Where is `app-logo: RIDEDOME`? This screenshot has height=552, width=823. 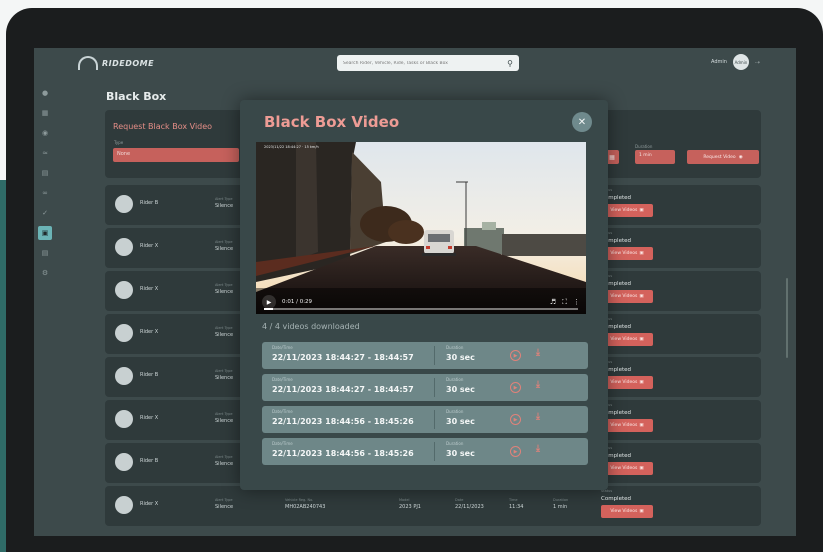 app-logo: RIDEDOME is located at coordinates (118, 63).